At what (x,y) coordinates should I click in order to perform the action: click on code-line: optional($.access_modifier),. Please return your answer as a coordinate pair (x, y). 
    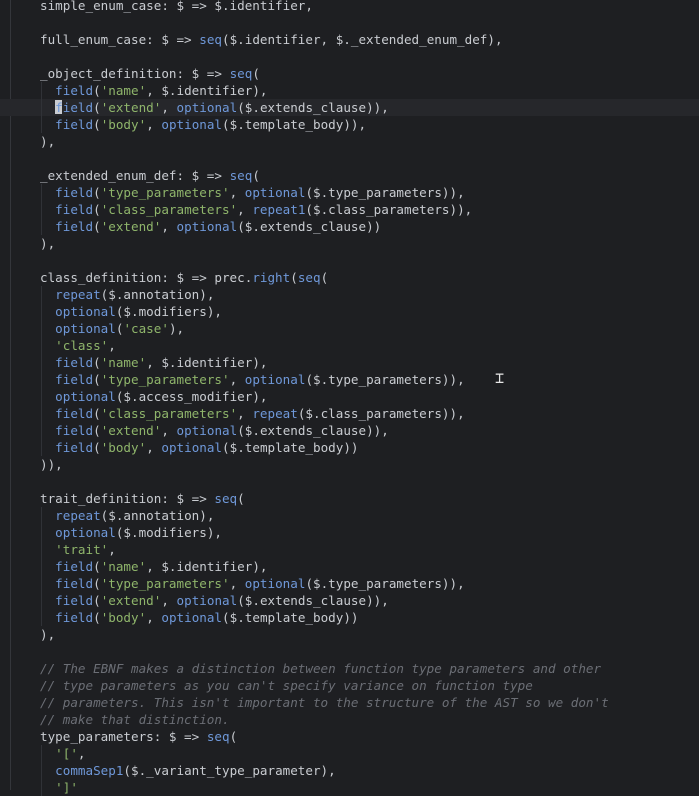
    Looking at the image, I should click on (349, 396).